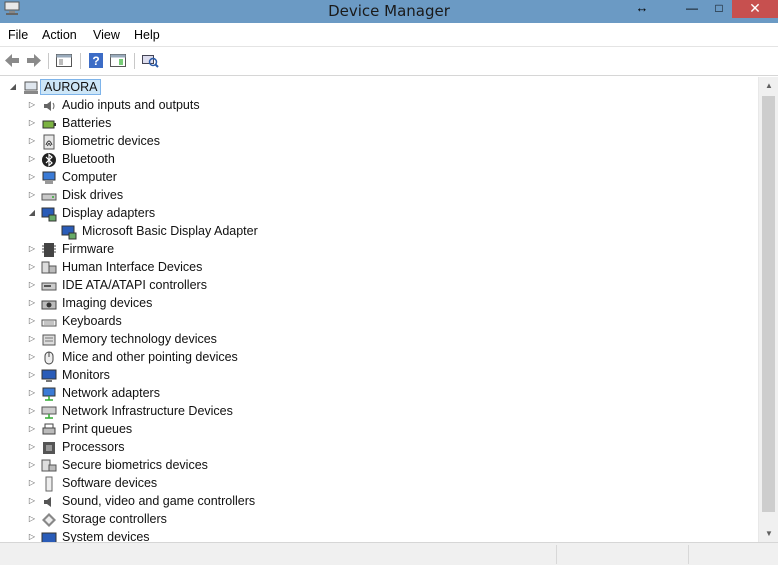 Image resolution: width=778 pixels, height=565 pixels. Describe the element at coordinates (370, 304) in the screenshot. I see `tree-category: ▷ Imaging devices` at that location.